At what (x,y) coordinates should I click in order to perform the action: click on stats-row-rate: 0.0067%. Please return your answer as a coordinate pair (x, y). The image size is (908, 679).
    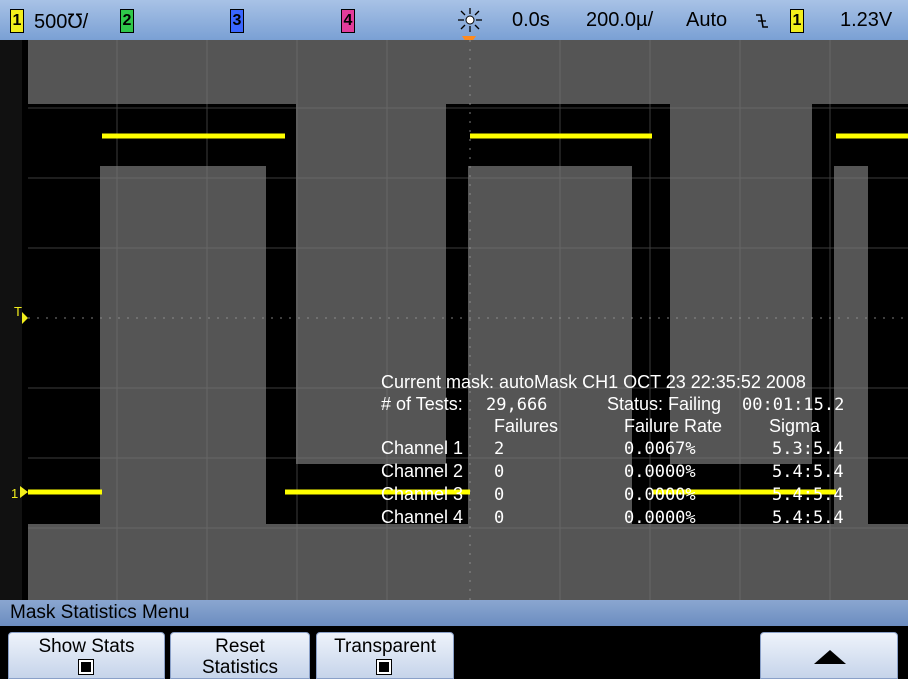
    Looking at the image, I should click on (660, 449).